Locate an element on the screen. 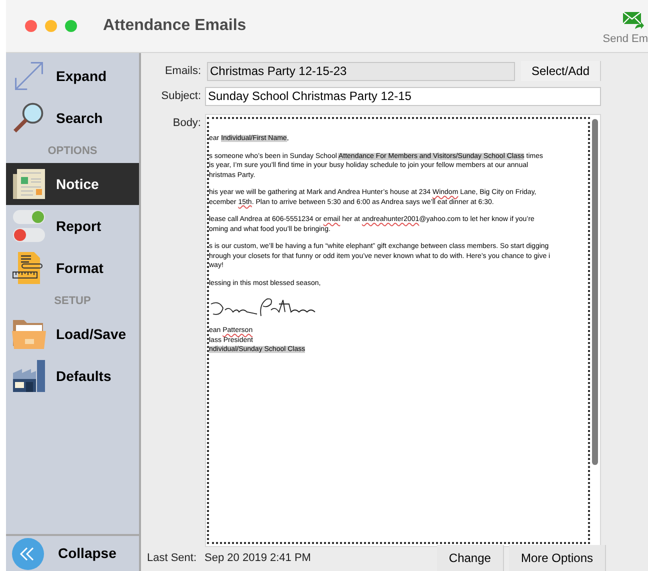  sidebar-item: Load/Save is located at coordinates (72, 334).